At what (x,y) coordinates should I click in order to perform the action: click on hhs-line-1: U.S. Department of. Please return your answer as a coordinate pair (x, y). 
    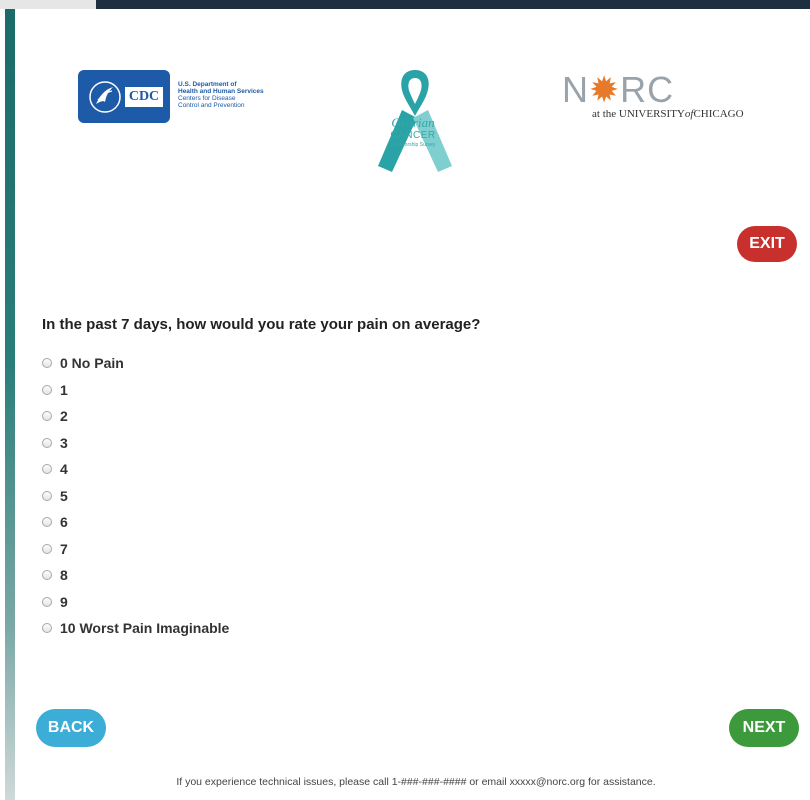
    Looking at the image, I should click on (207, 84).